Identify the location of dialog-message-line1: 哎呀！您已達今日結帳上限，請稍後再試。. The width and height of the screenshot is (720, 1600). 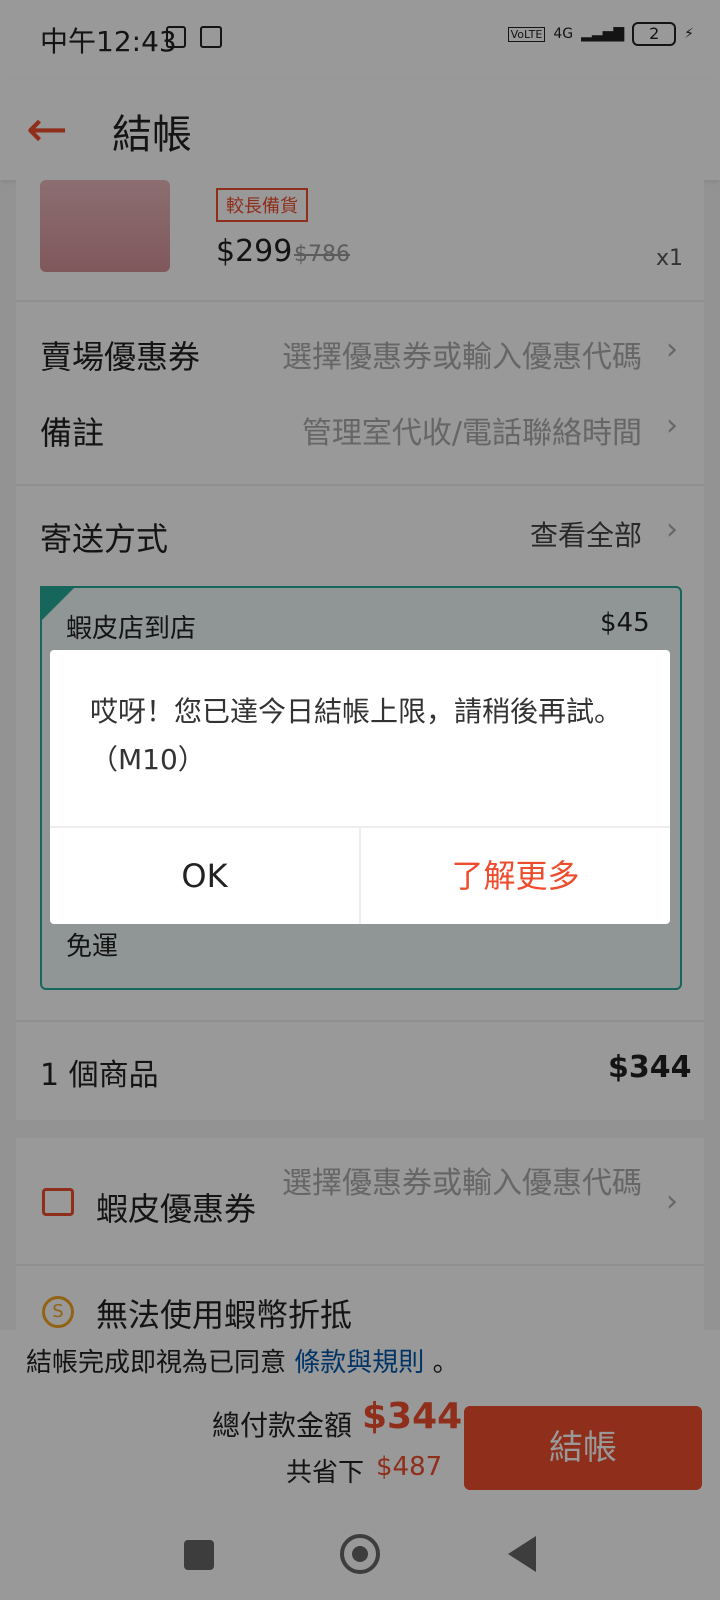
(356, 711).